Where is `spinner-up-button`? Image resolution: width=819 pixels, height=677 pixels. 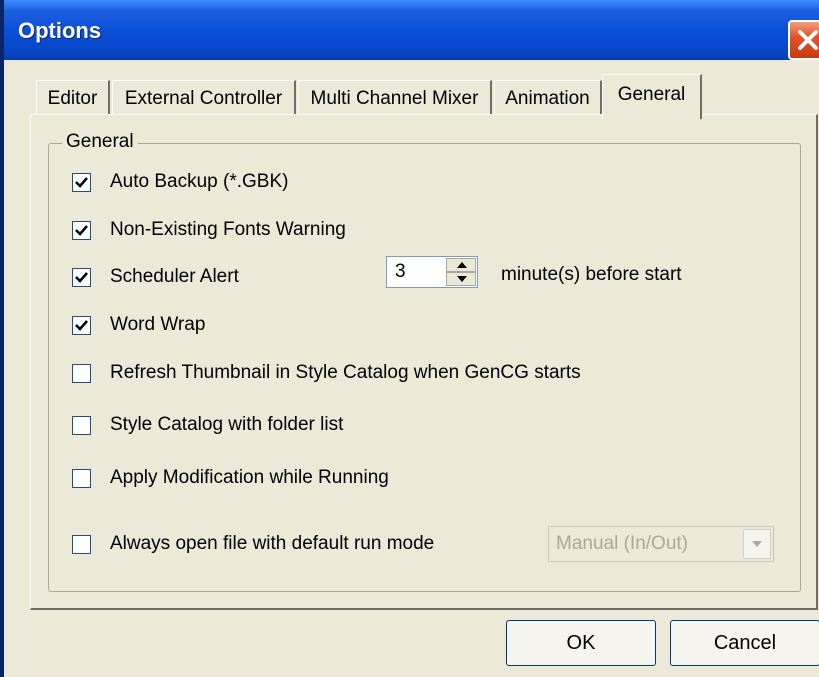
spinner-up-button is located at coordinates (461, 265).